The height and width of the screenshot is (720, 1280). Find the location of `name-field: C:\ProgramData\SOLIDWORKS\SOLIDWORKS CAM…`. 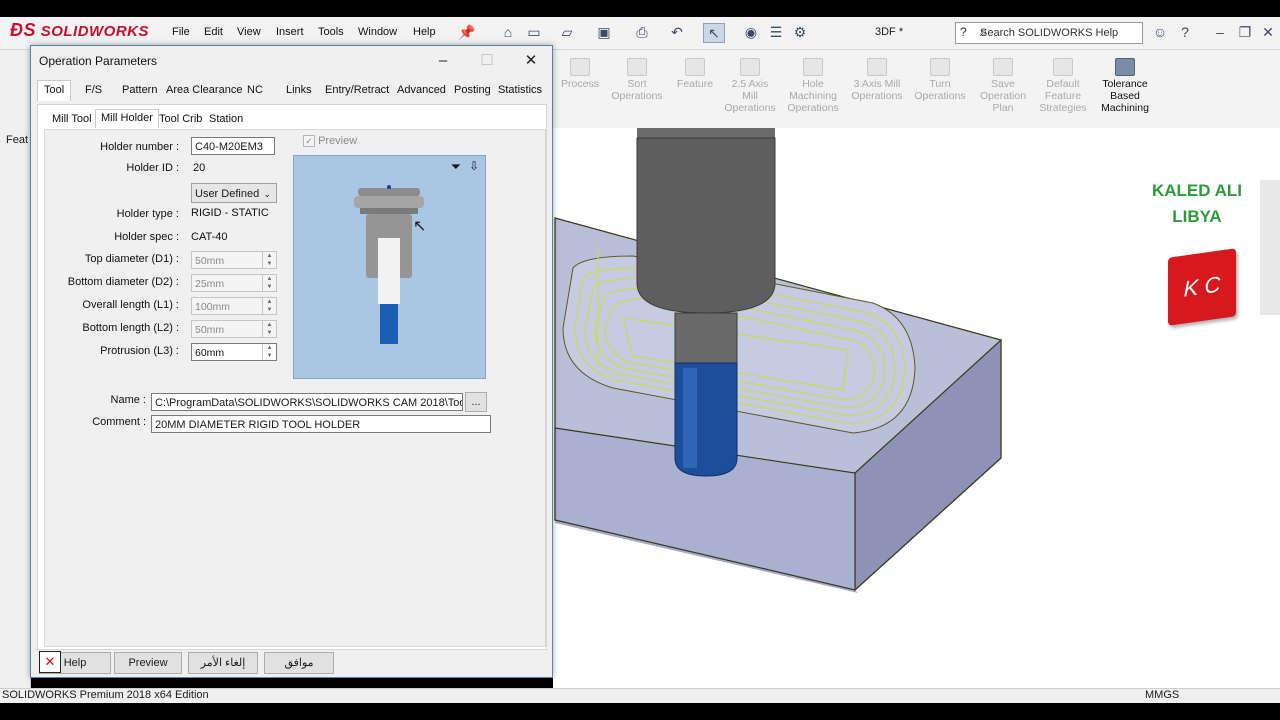

name-field: C:\ProgramData\SOLIDWORKS\SOLIDWORKS CAM… is located at coordinates (307, 402).